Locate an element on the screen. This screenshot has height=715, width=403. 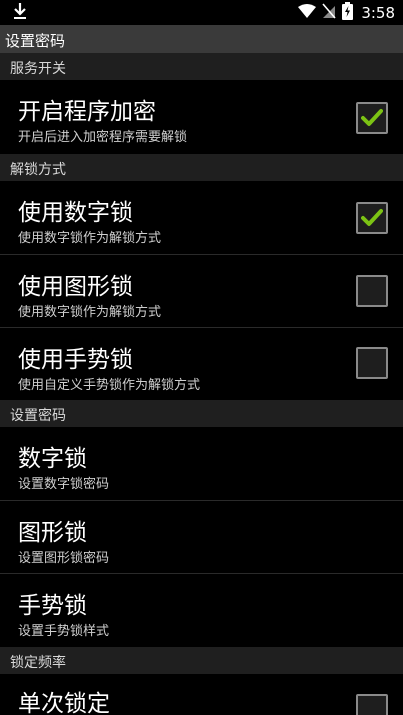
pref-title: 使用数字锁 is located at coordinates (75, 213).